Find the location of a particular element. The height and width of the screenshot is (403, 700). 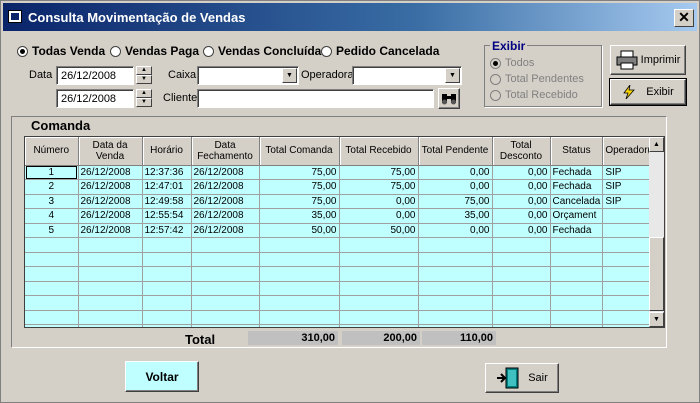

radio-exibir-total-recebido: Total Recebido is located at coordinates (534, 95).